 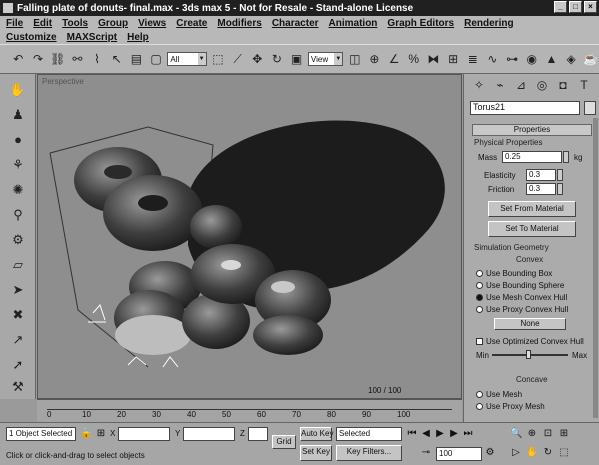 What do you see at coordinates (97, 59) in the screenshot?
I see `bind-icon: ⌇` at bounding box center [97, 59].